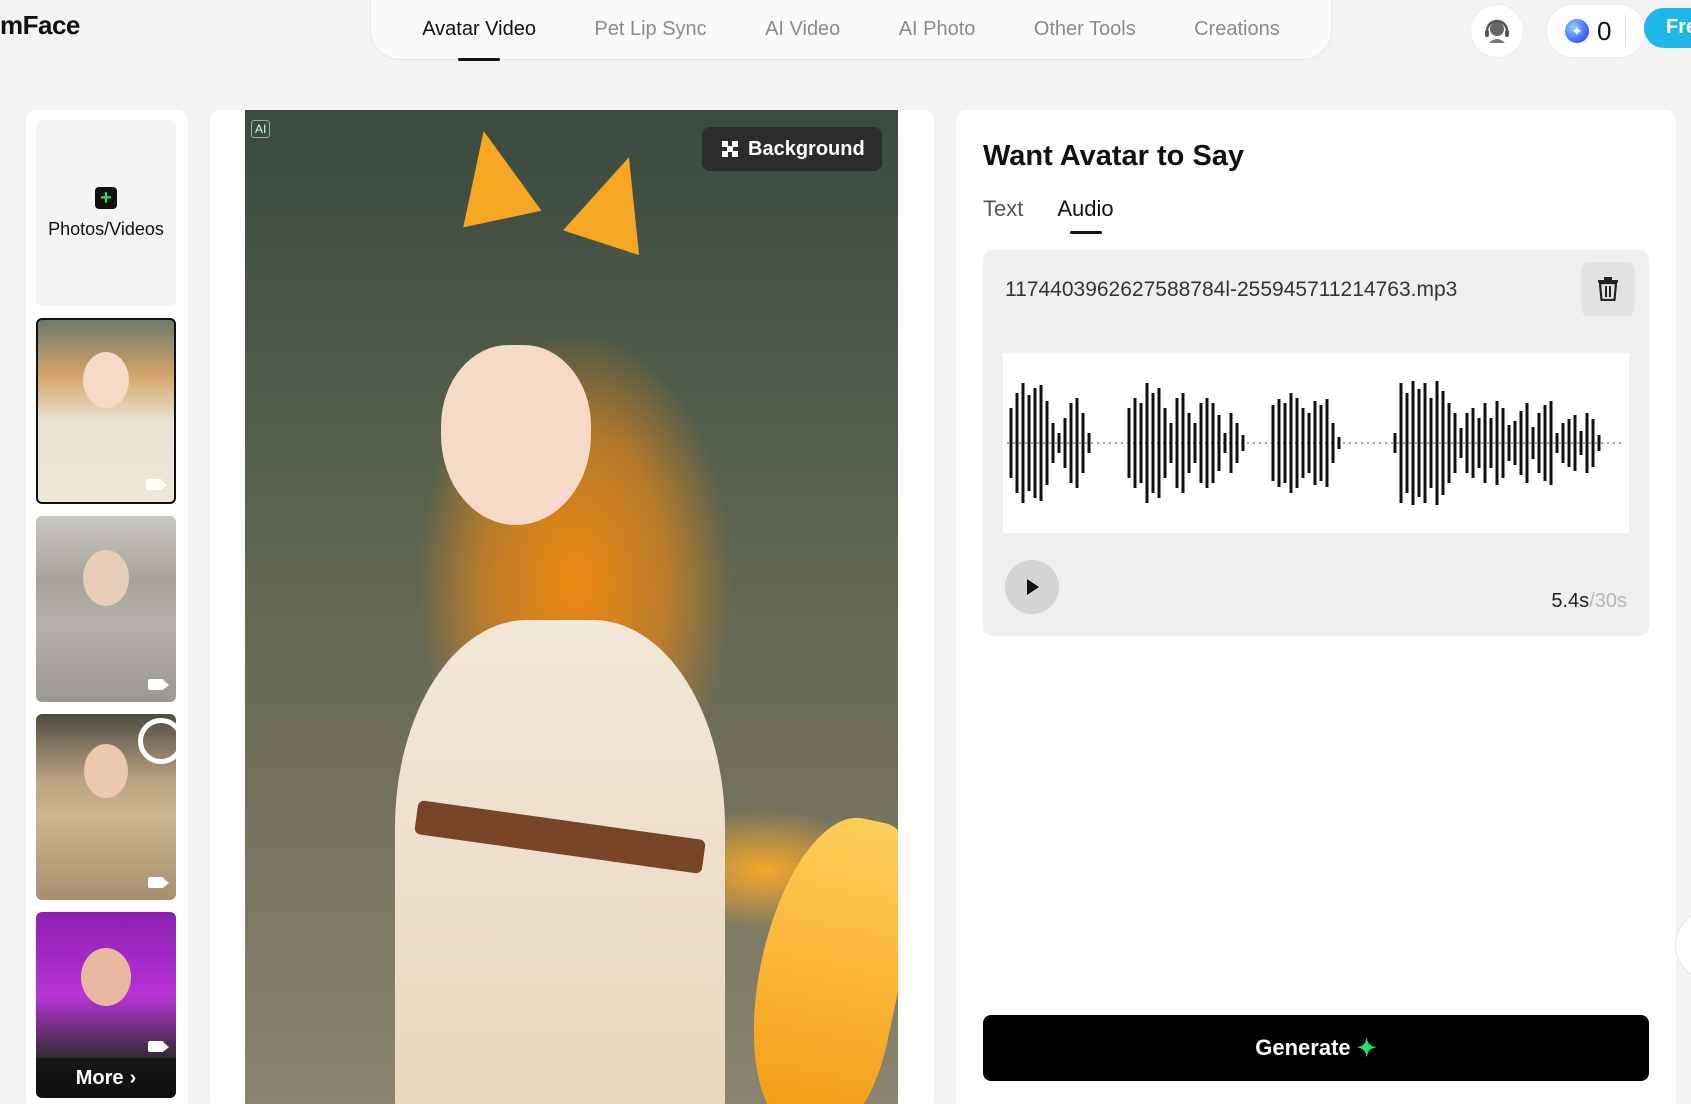  I want to click on nav-pet-lip-sync: Pet Lip Sync, so click(650, 29).